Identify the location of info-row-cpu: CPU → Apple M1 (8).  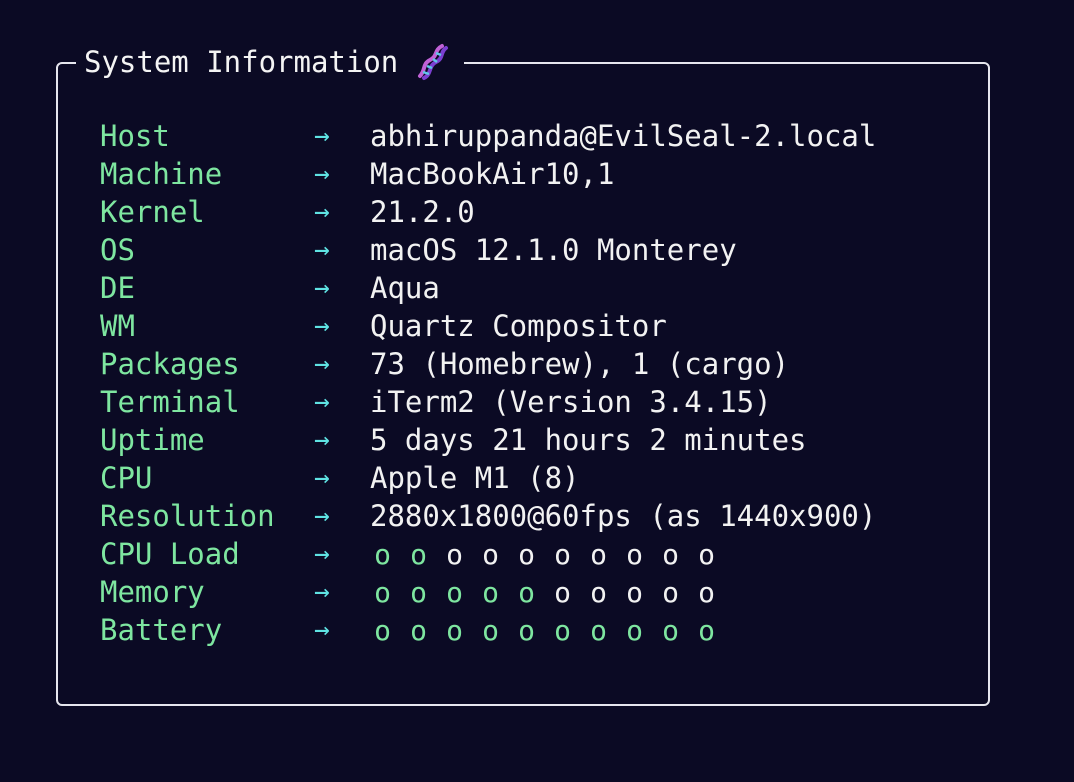
(488, 478).